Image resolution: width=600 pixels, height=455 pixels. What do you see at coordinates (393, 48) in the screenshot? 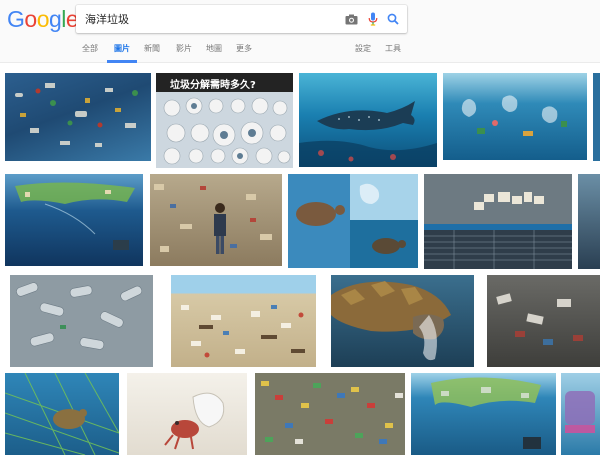
I see `tools-link: 工具` at bounding box center [393, 48].